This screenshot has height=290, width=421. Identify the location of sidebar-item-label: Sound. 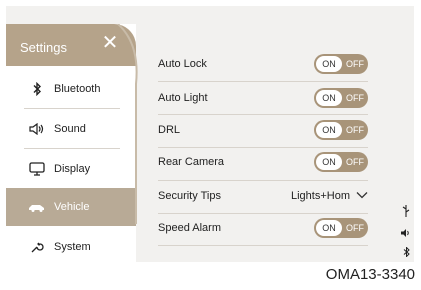
(70, 129).